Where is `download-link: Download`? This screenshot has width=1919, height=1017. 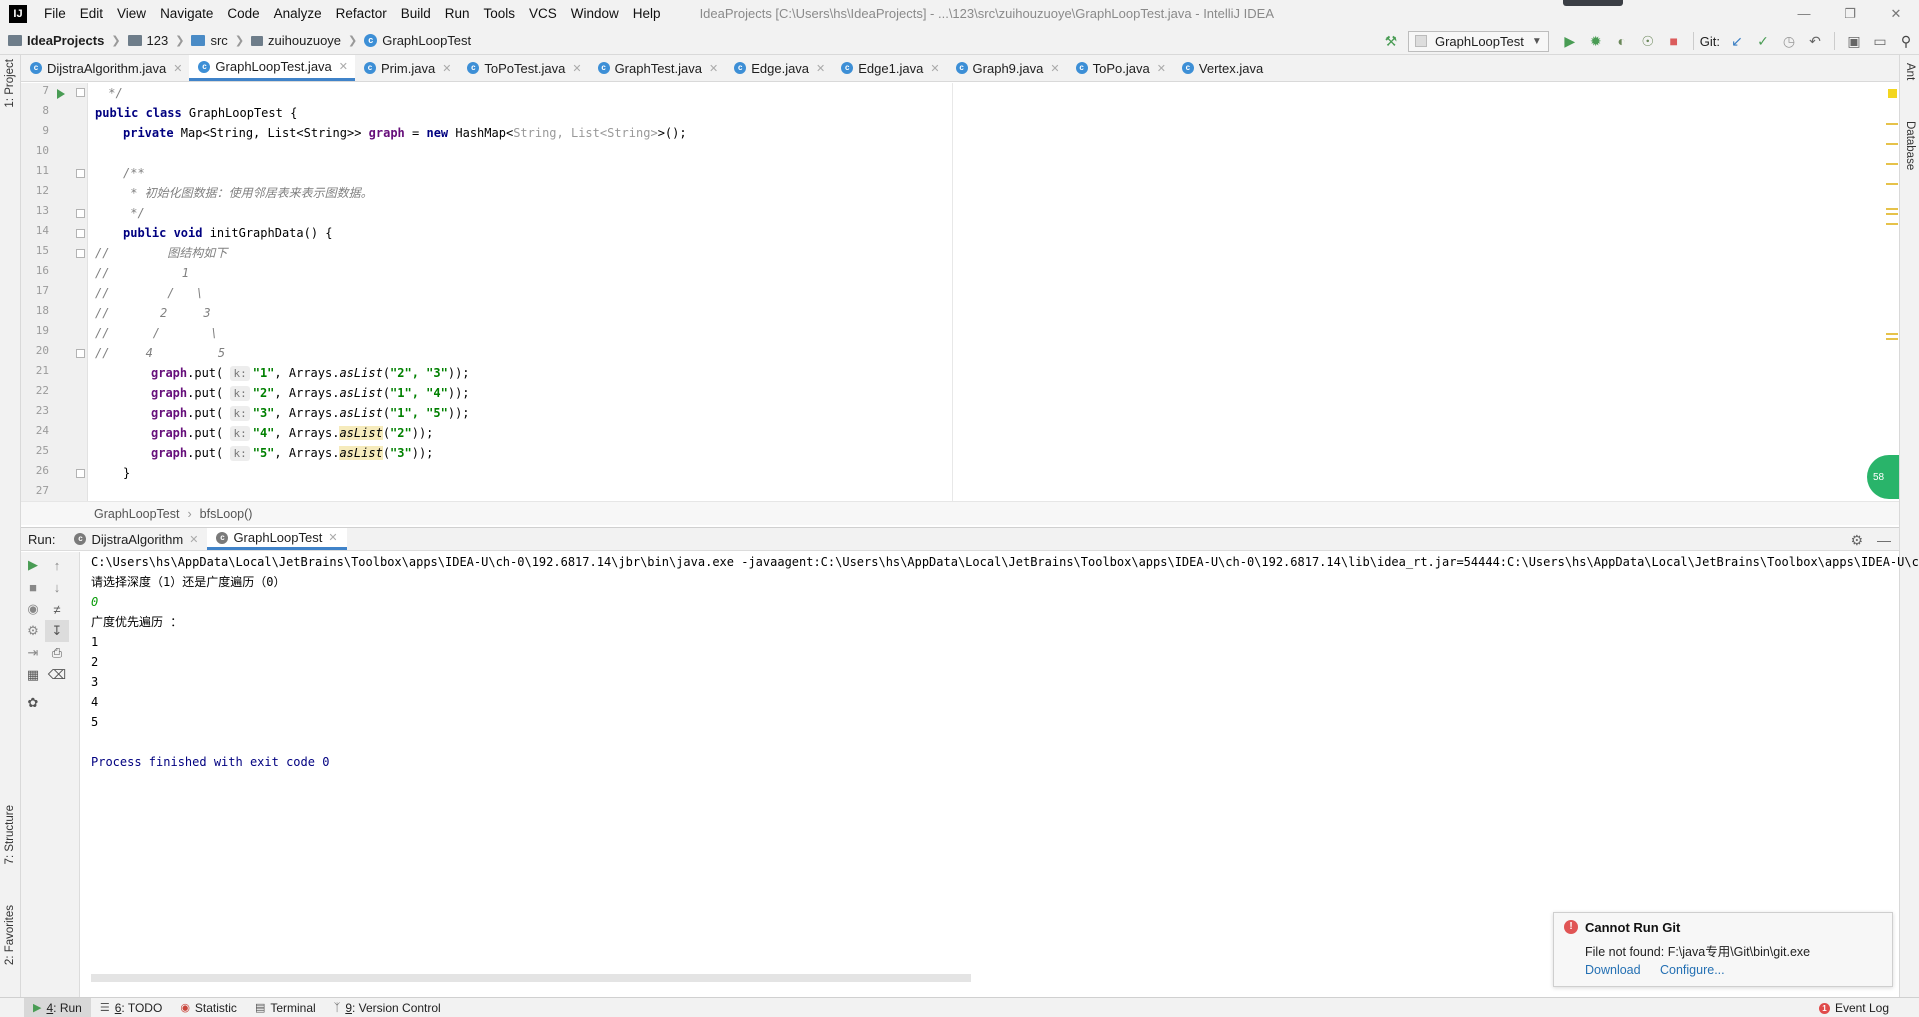
download-link: Download is located at coordinates (1613, 970).